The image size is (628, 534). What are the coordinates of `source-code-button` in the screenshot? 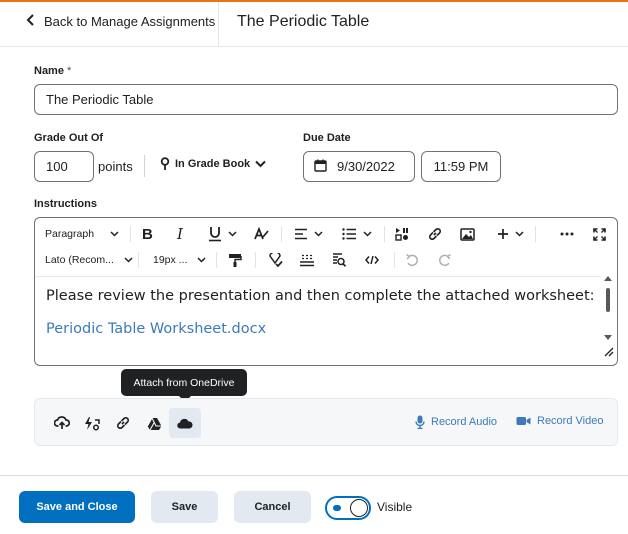 It's located at (372, 260).